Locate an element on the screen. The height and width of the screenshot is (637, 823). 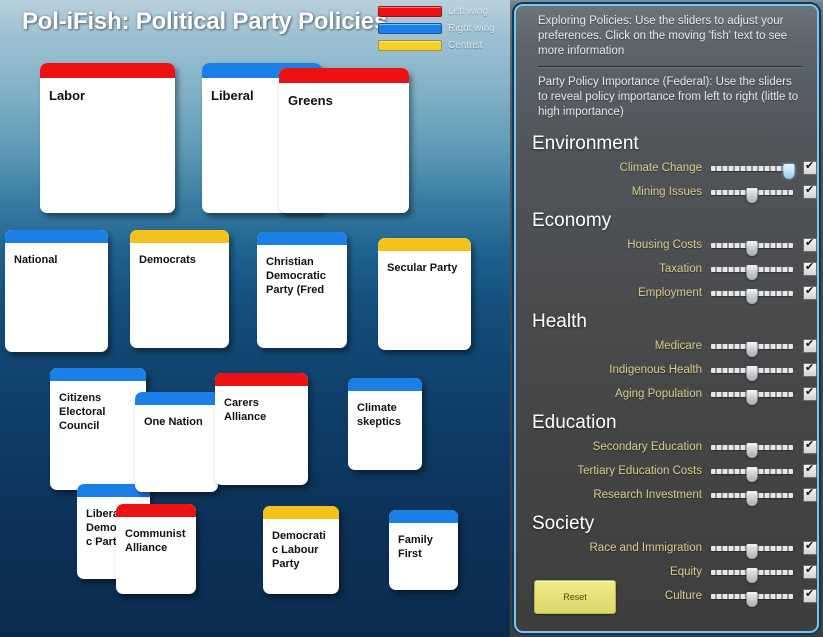
legend-item-centrist: Centrist is located at coordinates (440, 45).